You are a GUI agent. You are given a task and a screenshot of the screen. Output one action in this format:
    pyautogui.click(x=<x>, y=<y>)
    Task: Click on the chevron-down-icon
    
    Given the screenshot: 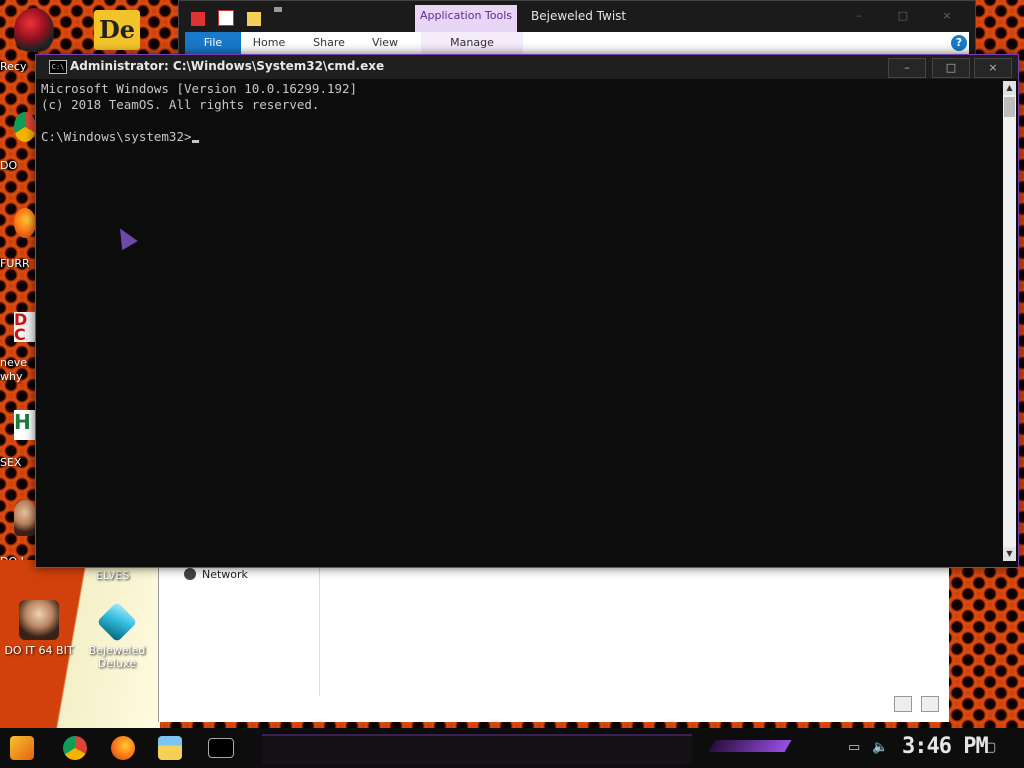 What is the action you would take?
    pyautogui.click(x=278, y=16)
    